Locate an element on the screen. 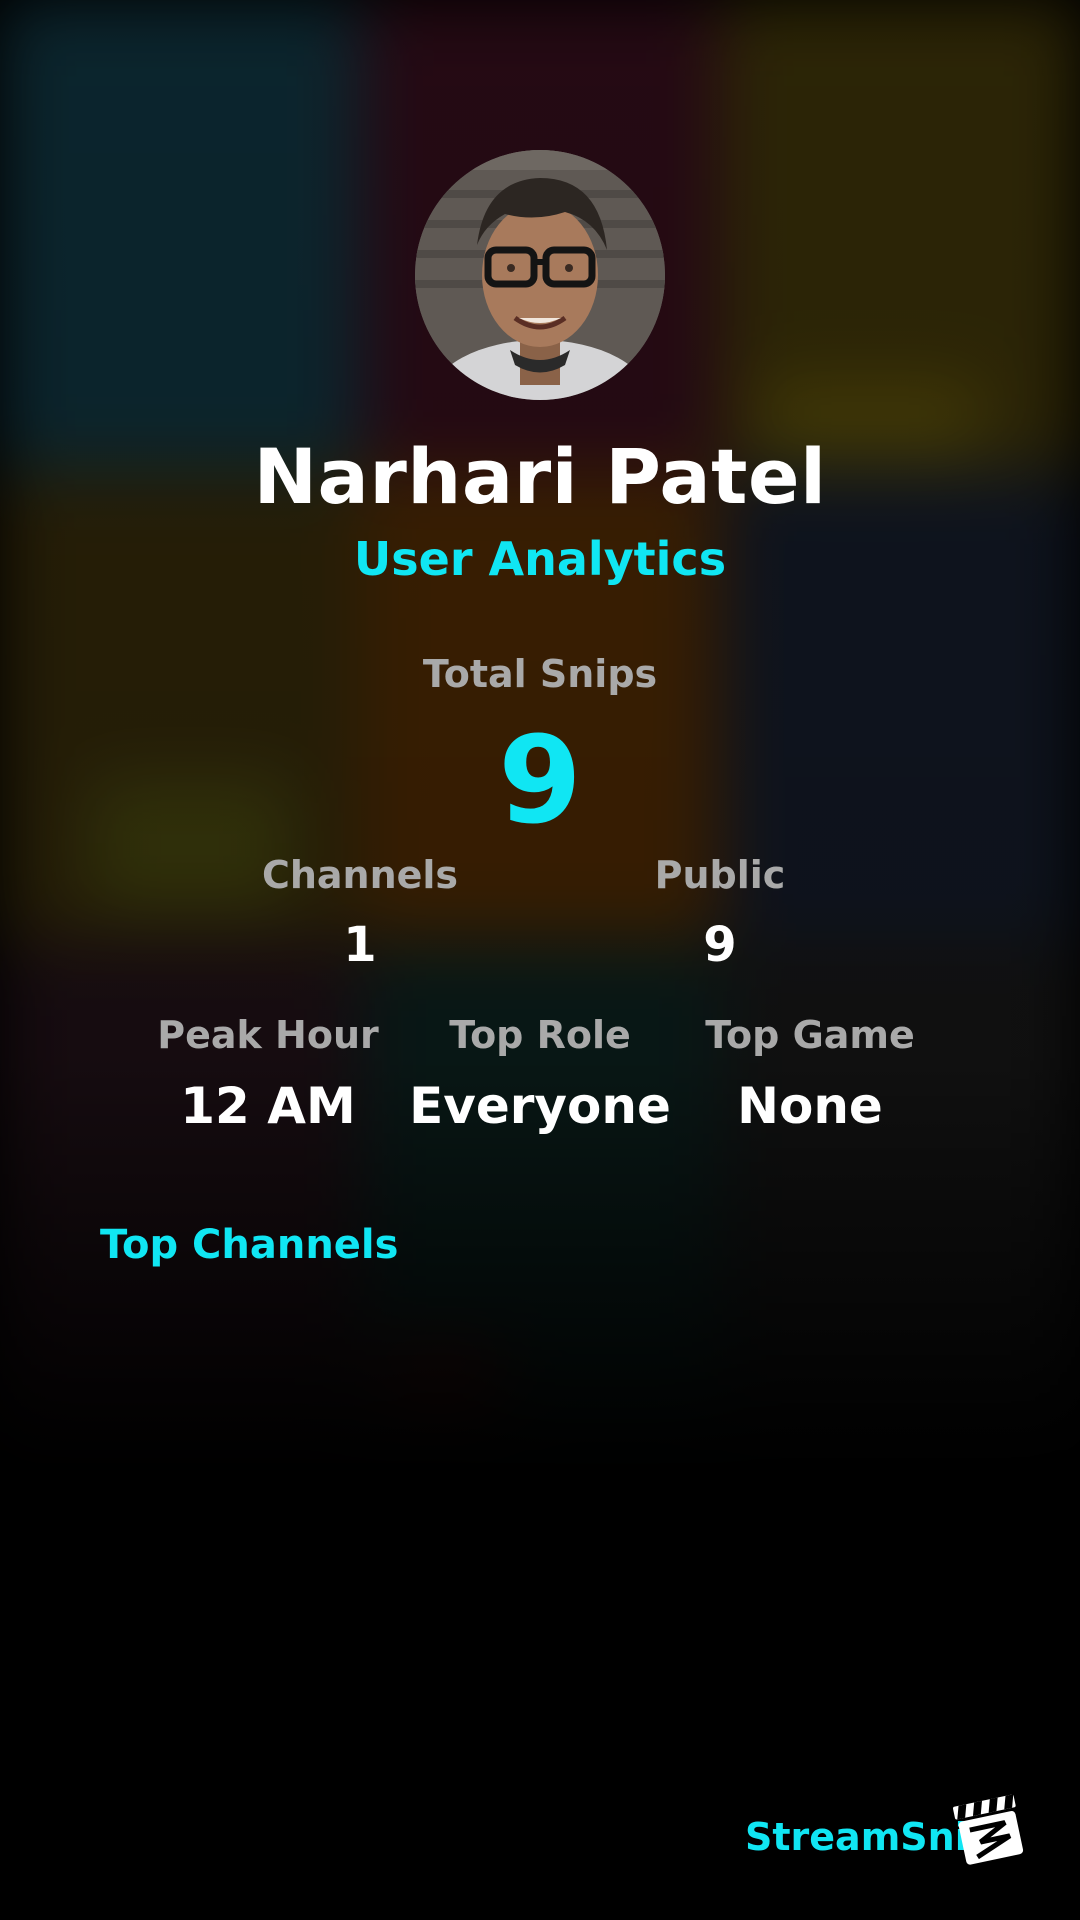  peak-hour-value: 12 AM is located at coordinates (268, 1106).